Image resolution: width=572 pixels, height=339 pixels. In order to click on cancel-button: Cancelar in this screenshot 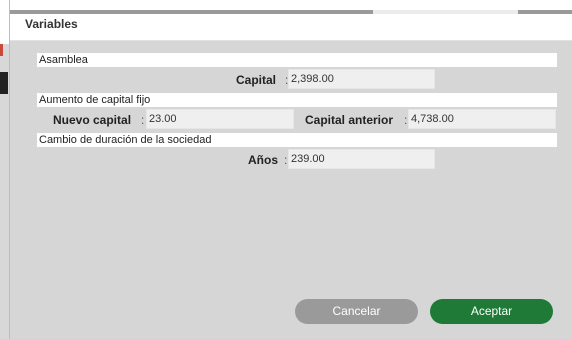, I will do `click(356, 311)`.